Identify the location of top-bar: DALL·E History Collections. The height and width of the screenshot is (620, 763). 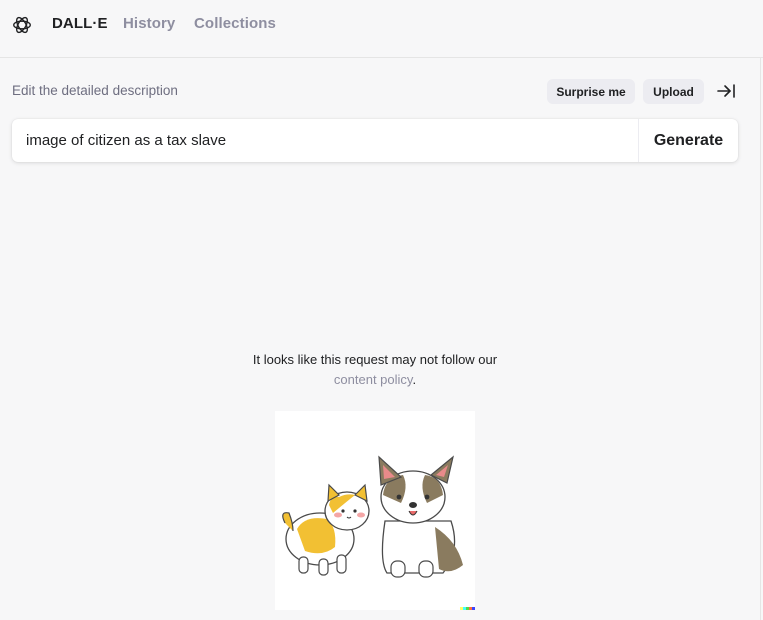
(381, 29).